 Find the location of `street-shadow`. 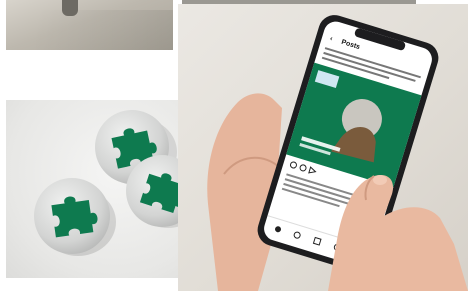

street-shadow is located at coordinates (104, 30).